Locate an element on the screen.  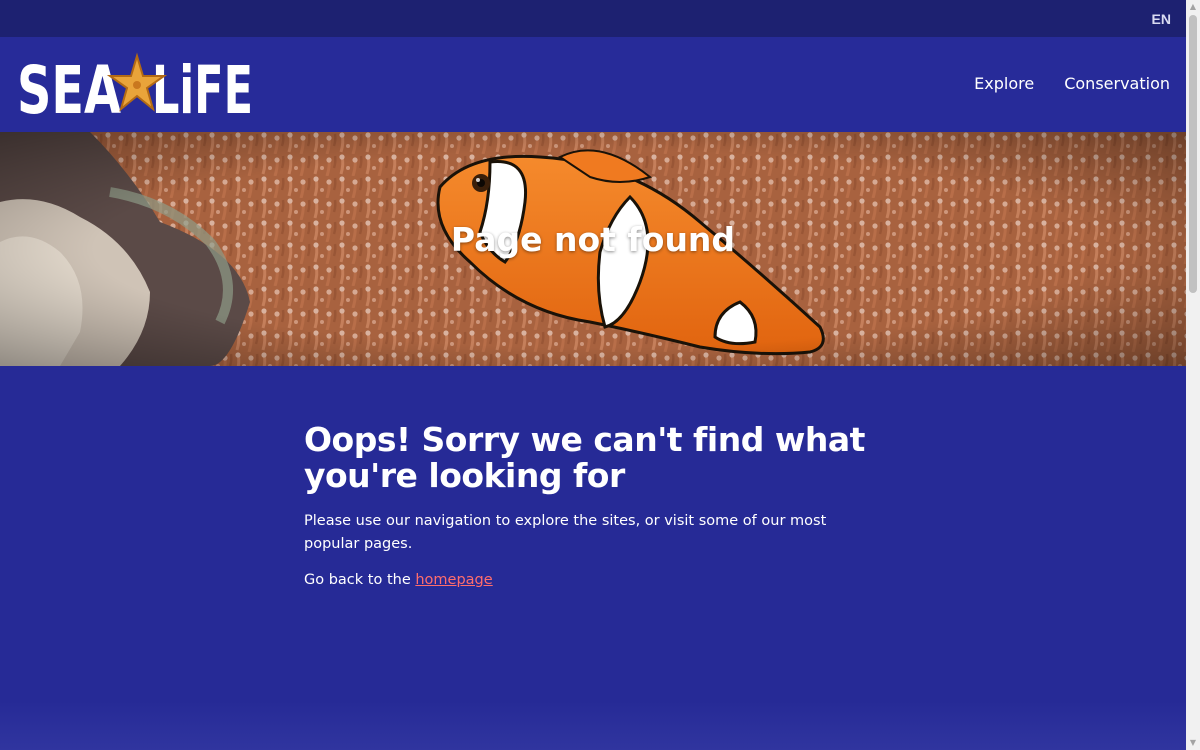
nav-conservation: Conservation is located at coordinates (1117, 83).